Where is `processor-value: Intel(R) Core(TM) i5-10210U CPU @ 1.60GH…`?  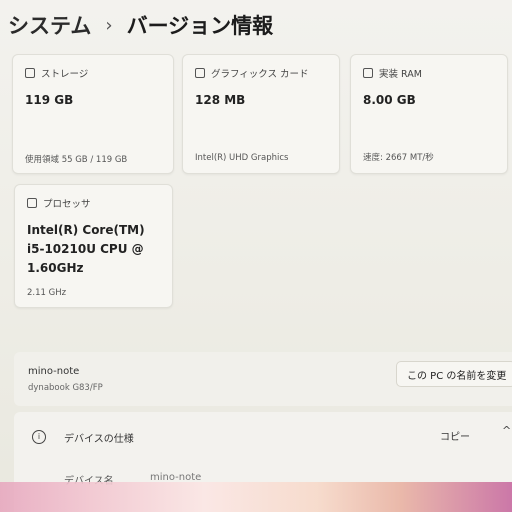
processor-value: Intel(R) Core(TM) i5-10210U CPU @ 1.60GH… is located at coordinates (86, 249).